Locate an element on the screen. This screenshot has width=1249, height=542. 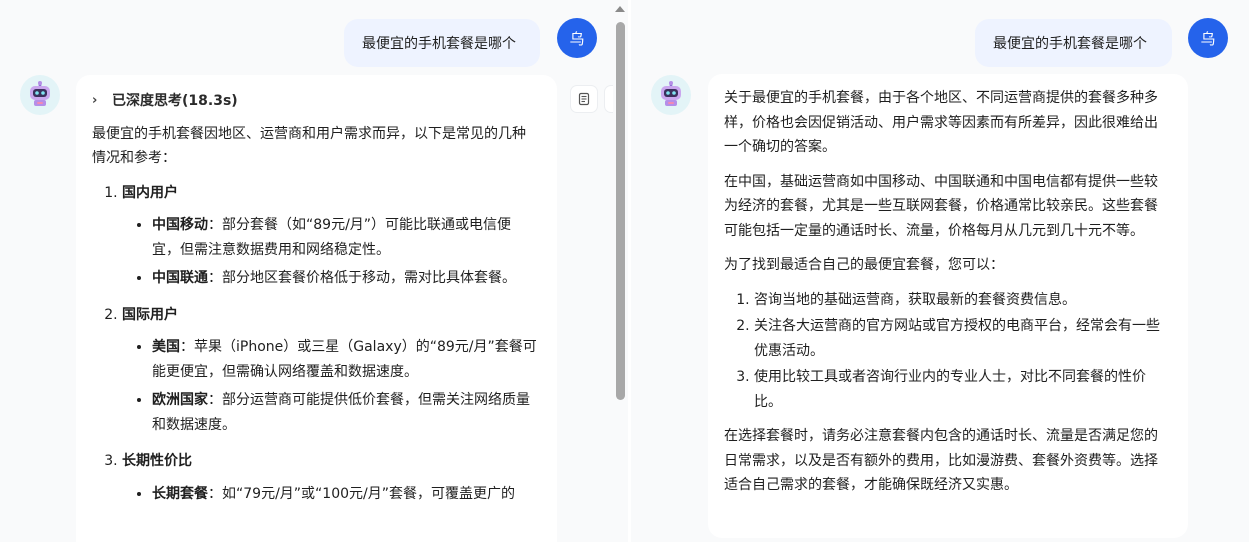
bullet-key: 美国 is located at coordinates (166, 347).